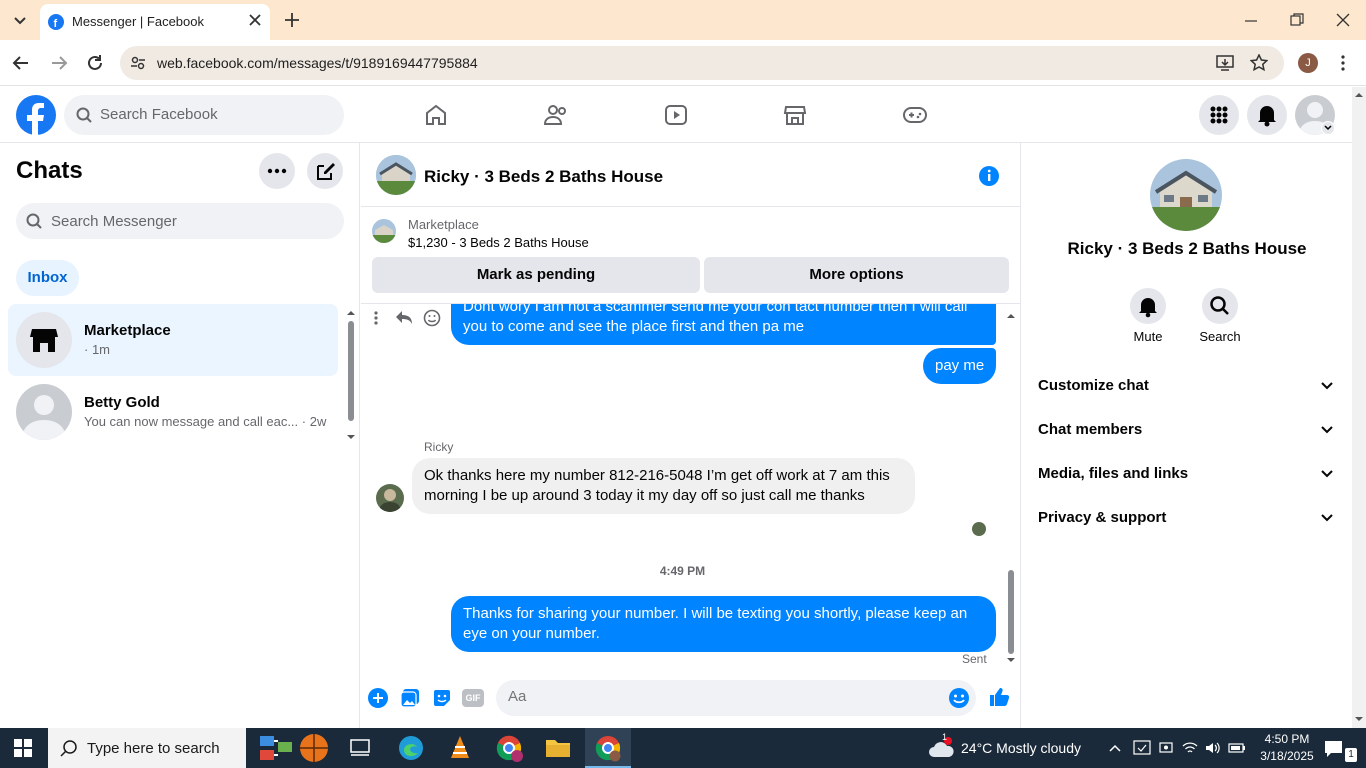 The height and width of the screenshot is (768, 1366). What do you see at coordinates (683, 20) in the screenshot?
I see `browser-tab-bar: f Messenger | Facebook` at bounding box center [683, 20].